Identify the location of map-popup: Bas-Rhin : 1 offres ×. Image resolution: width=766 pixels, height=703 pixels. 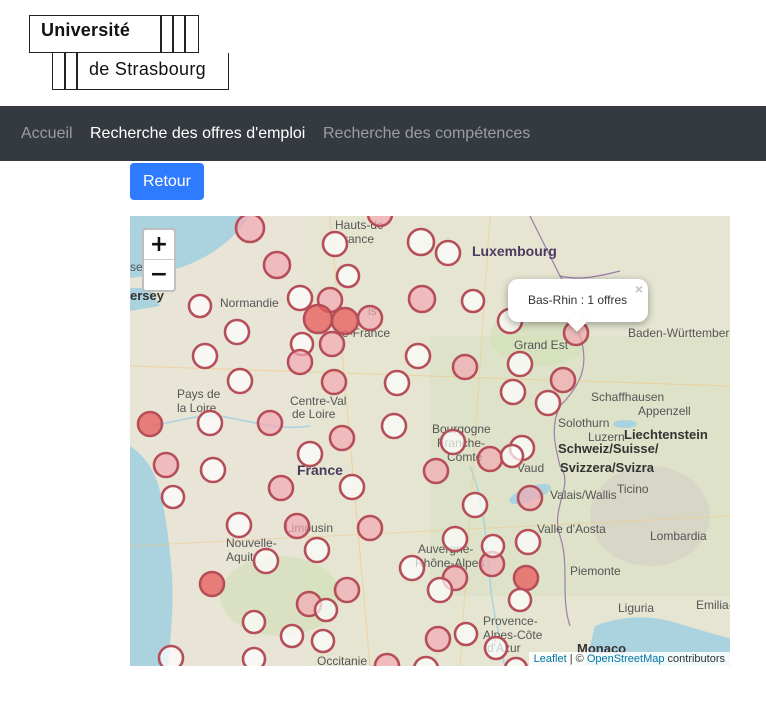
(578, 305).